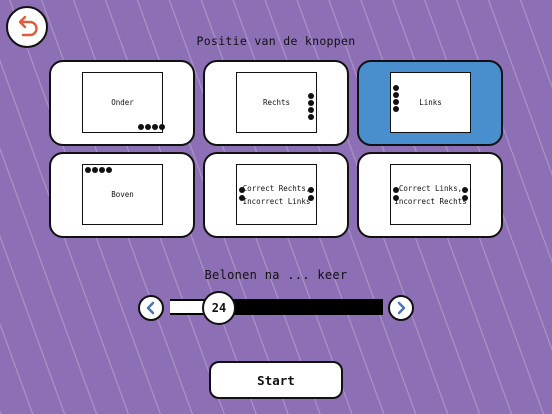 The height and width of the screenshot is (414, 552). I want to click on option-label: Correct Links, Incorrect Rechts, so click(430, 195).